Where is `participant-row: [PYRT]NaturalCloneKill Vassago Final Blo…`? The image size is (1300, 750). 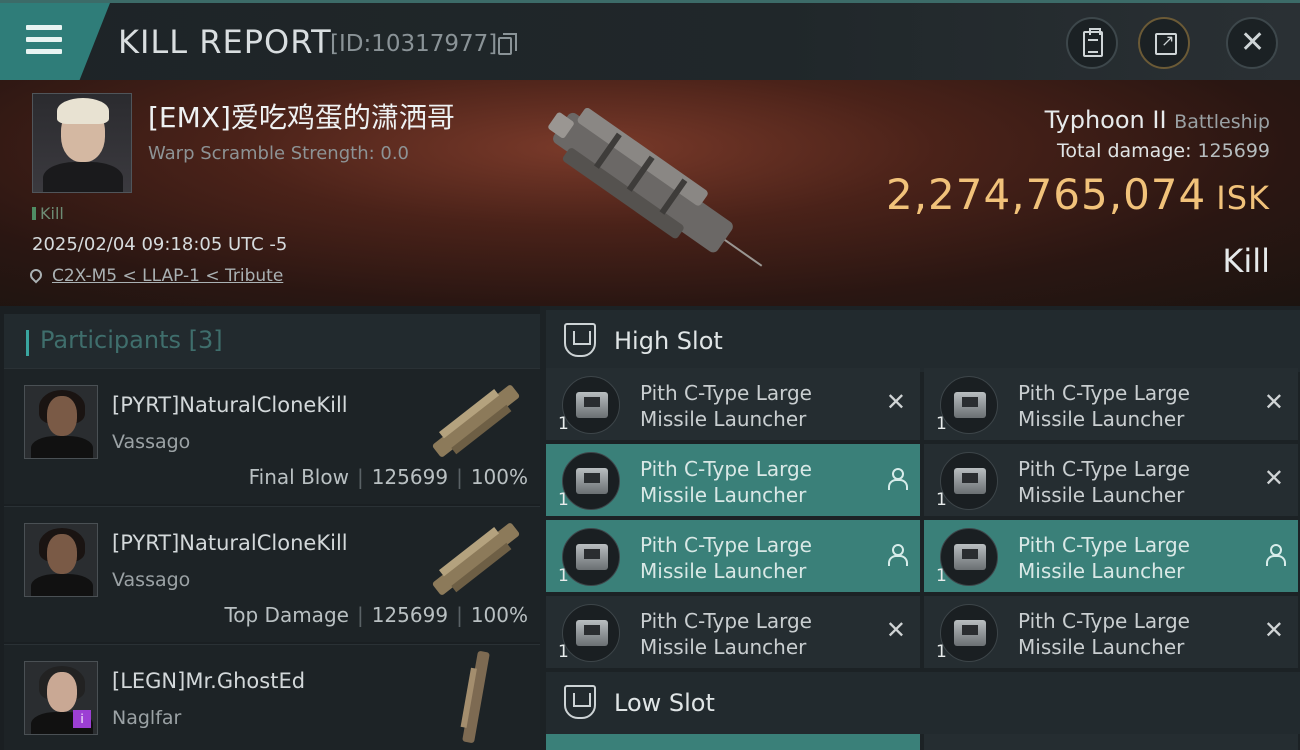
participant-row: [PYRT]NaturalCloneKill Vassago Final Blo… is located at coordinates (272, 436).